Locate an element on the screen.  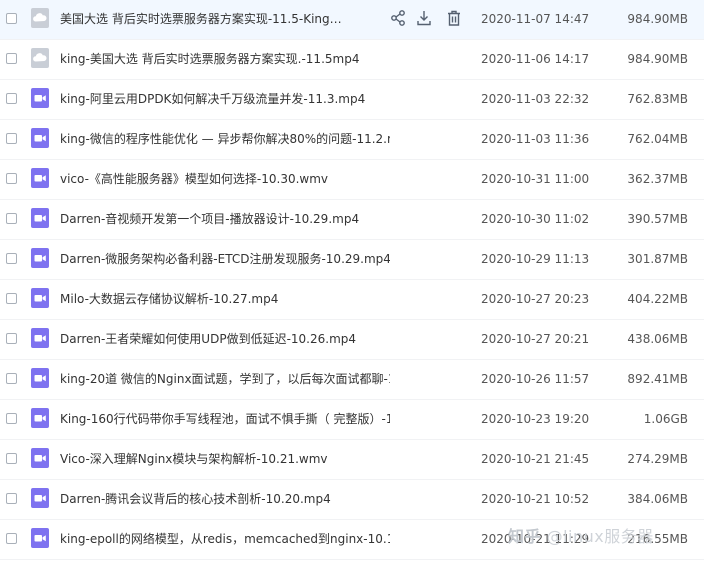
file-name: Darren-音视频开发第一个项目-播放器设计-10.29.mp4 is located at coordinates (225, 219).